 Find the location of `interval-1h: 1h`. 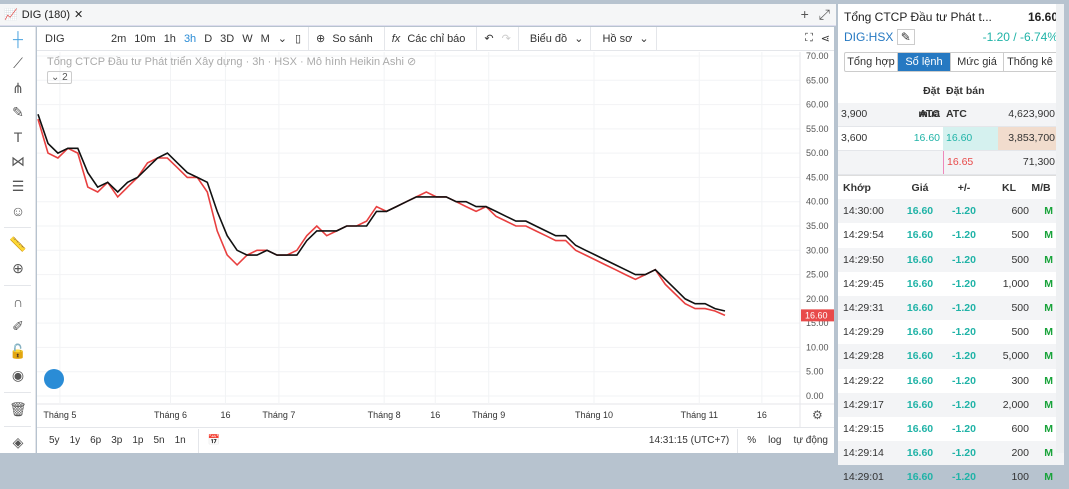

interval-1h: 1h is located at coordinates (170, 39).